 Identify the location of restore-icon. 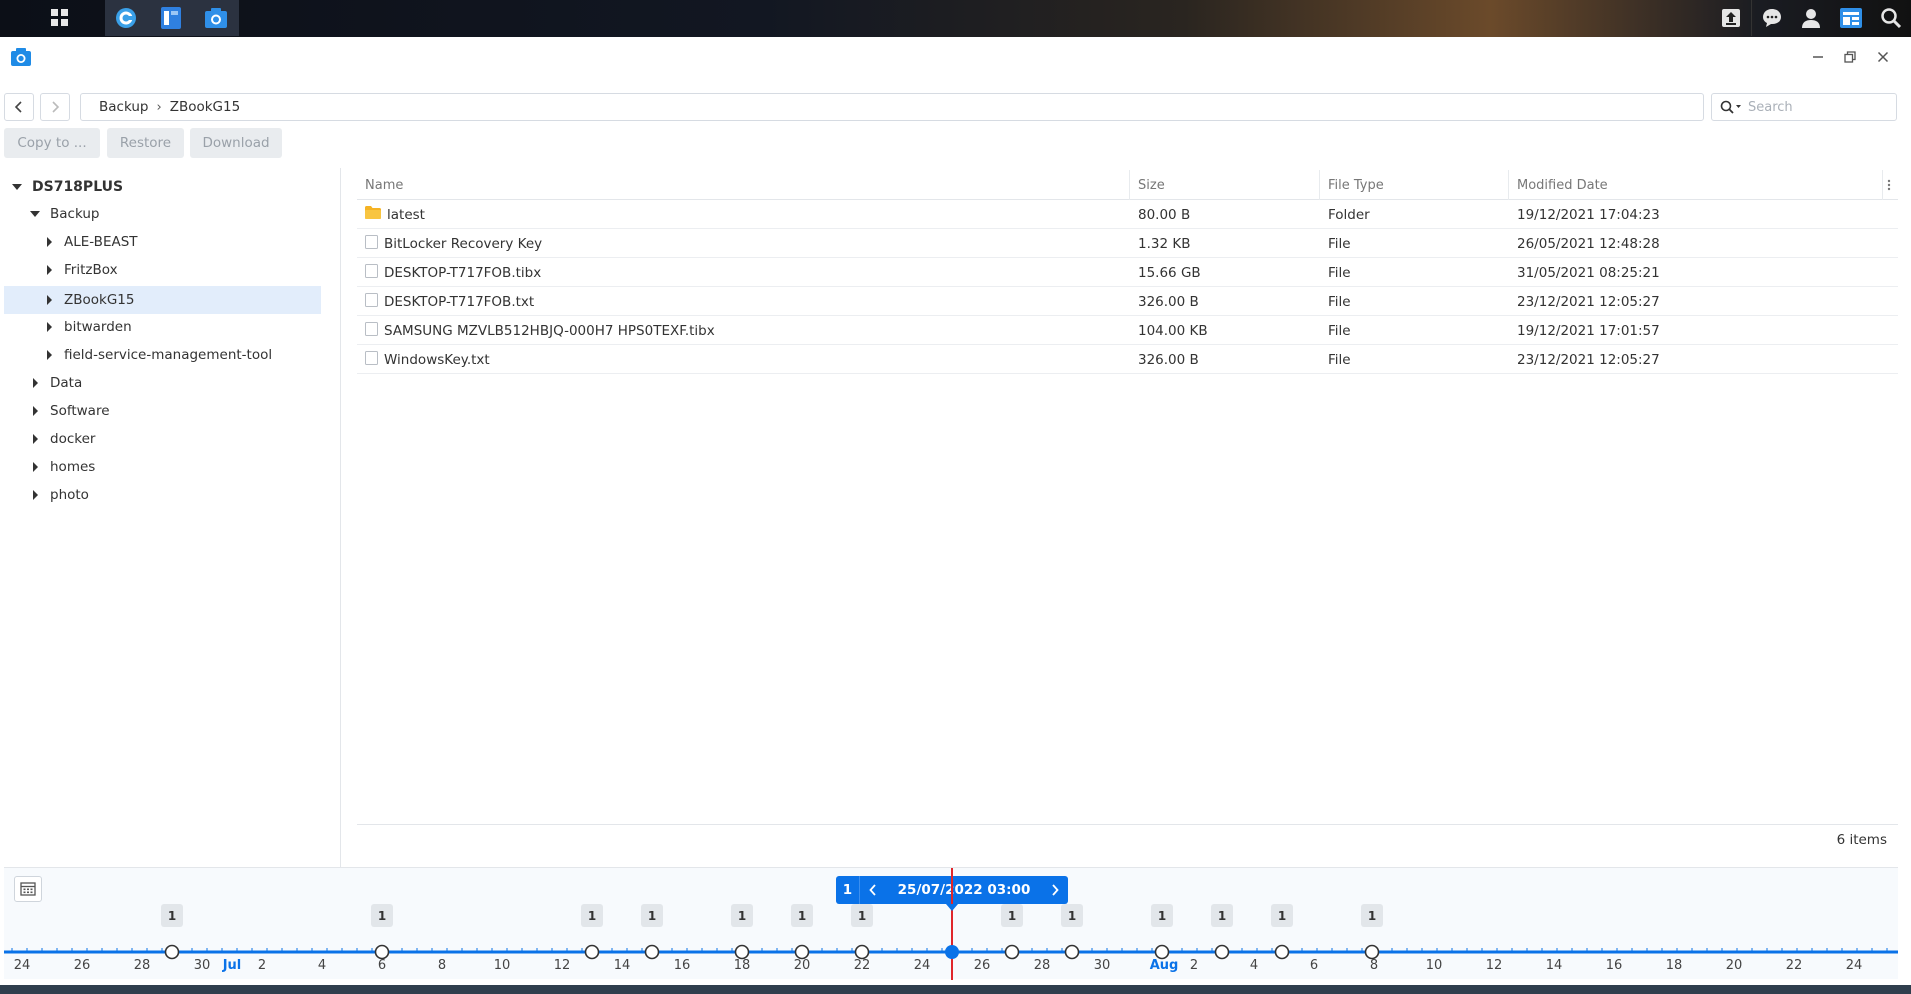
(1850, 57).